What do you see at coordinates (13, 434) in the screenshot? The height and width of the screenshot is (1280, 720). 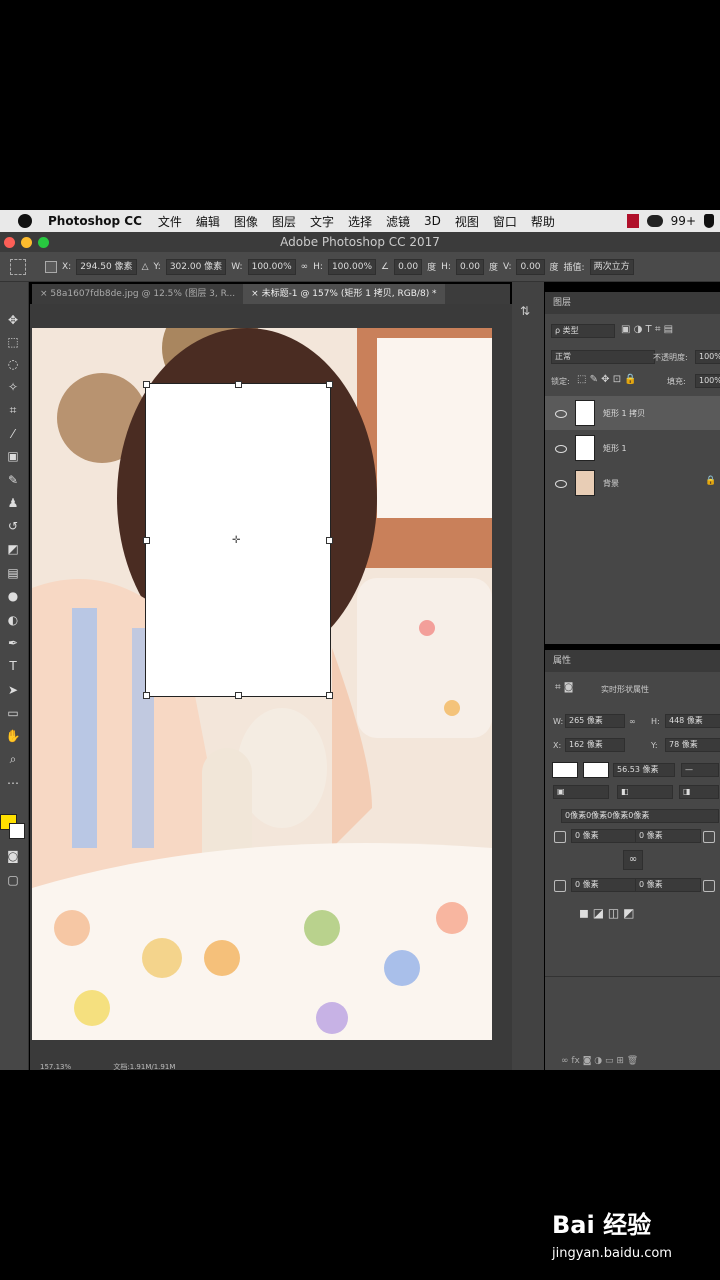 I see `eyedropper-tool-icon: ⁄` at bounding box center [13, 434].